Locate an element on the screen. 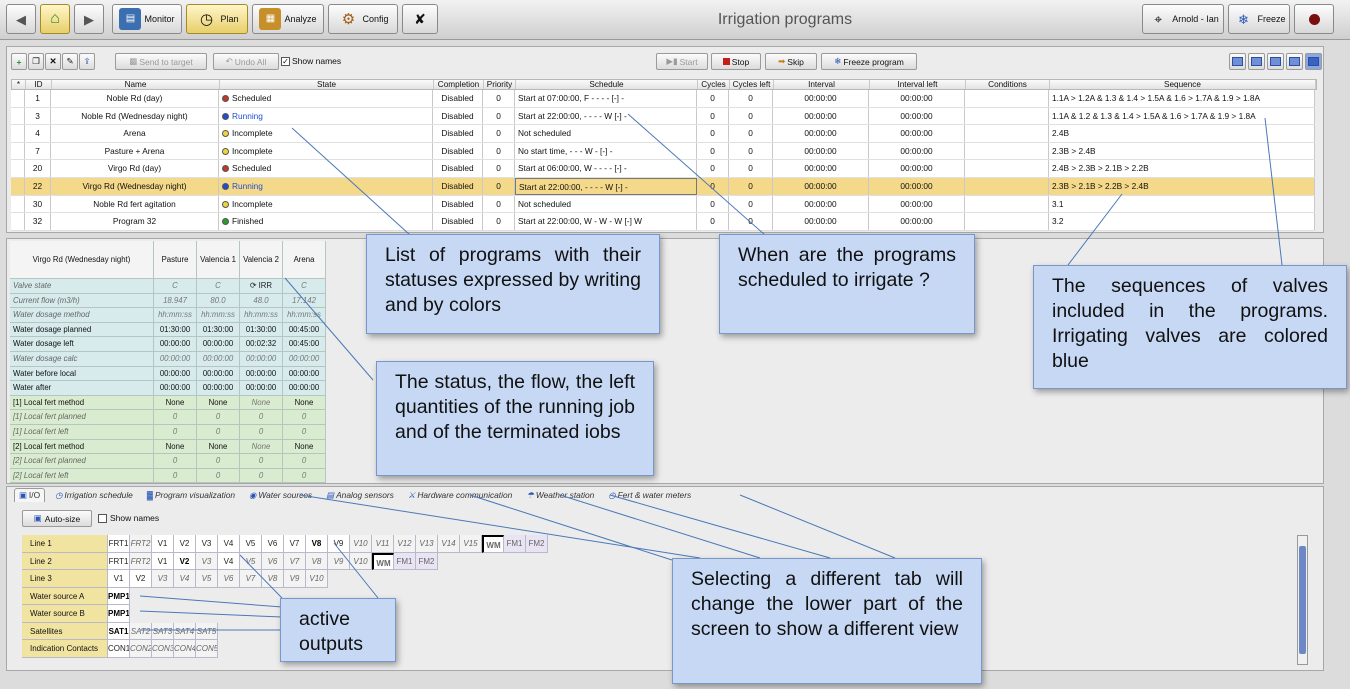  output-cell: CON3 is located at coordinates (163, 649).